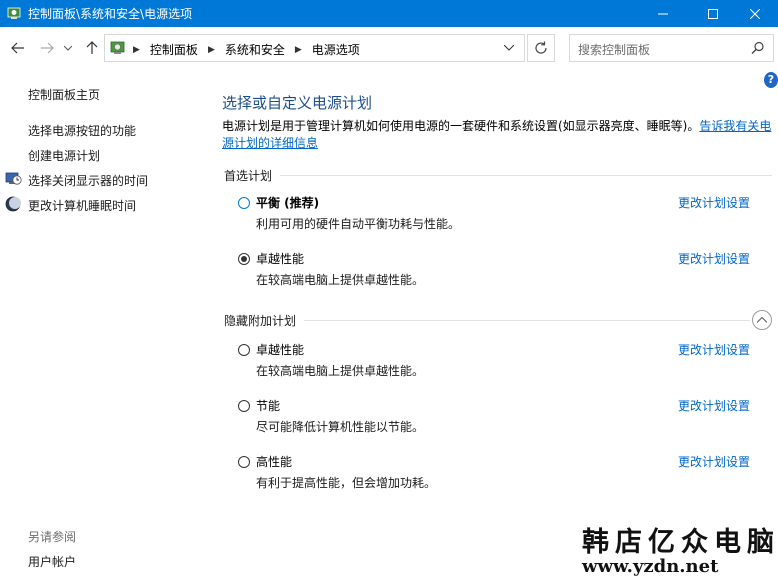 The height and width of the screenshot is (584, 778). Describe the element at coordinates (336, 49) in the screenshot. I see `breadcrumb-item: 电源选项` at that location.